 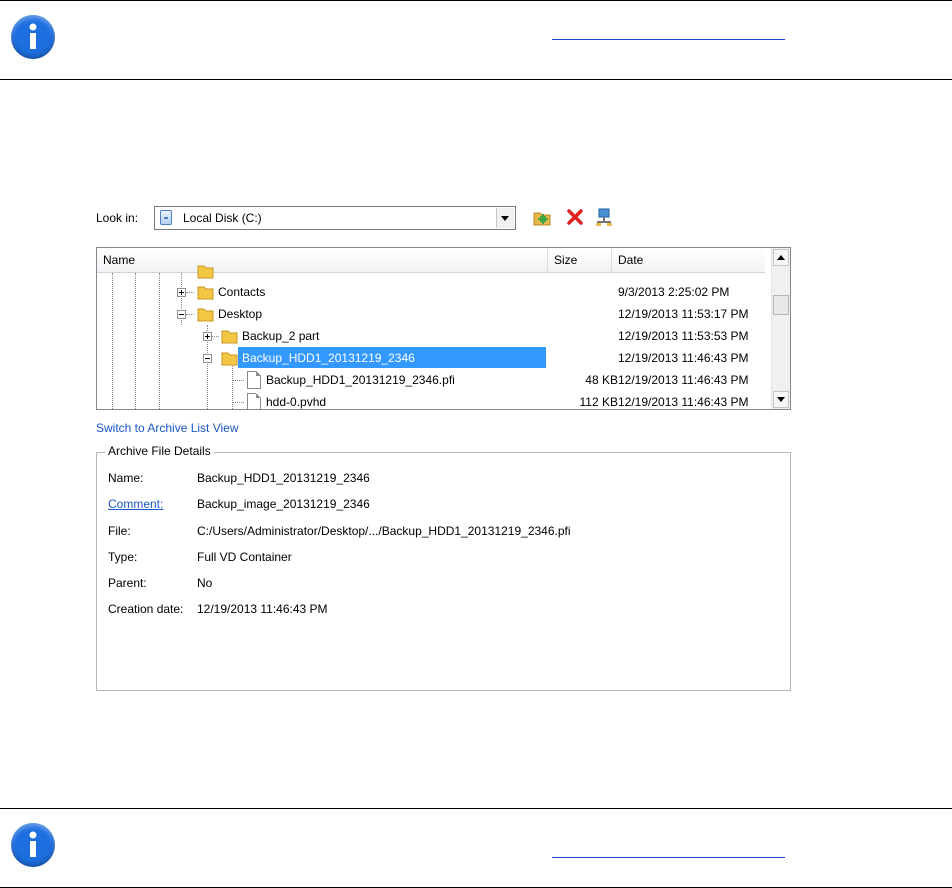 I want to click on scroll-down-button, so click(x=781, y=399).